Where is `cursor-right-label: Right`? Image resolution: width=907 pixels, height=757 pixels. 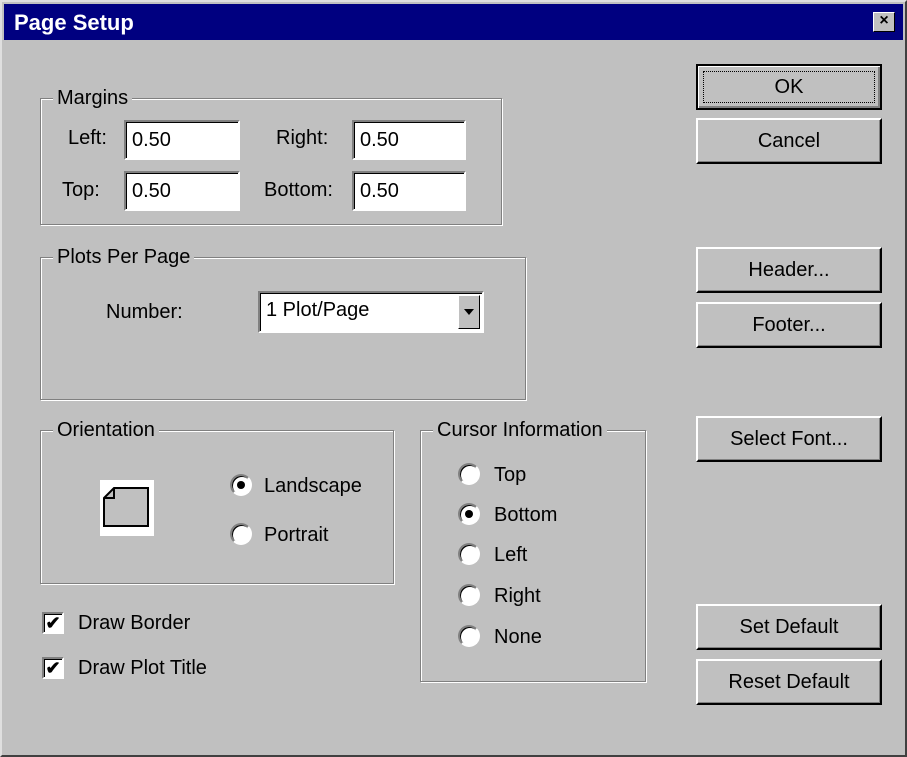 cursor-right-label: Right is located at coordinates (517, 596).